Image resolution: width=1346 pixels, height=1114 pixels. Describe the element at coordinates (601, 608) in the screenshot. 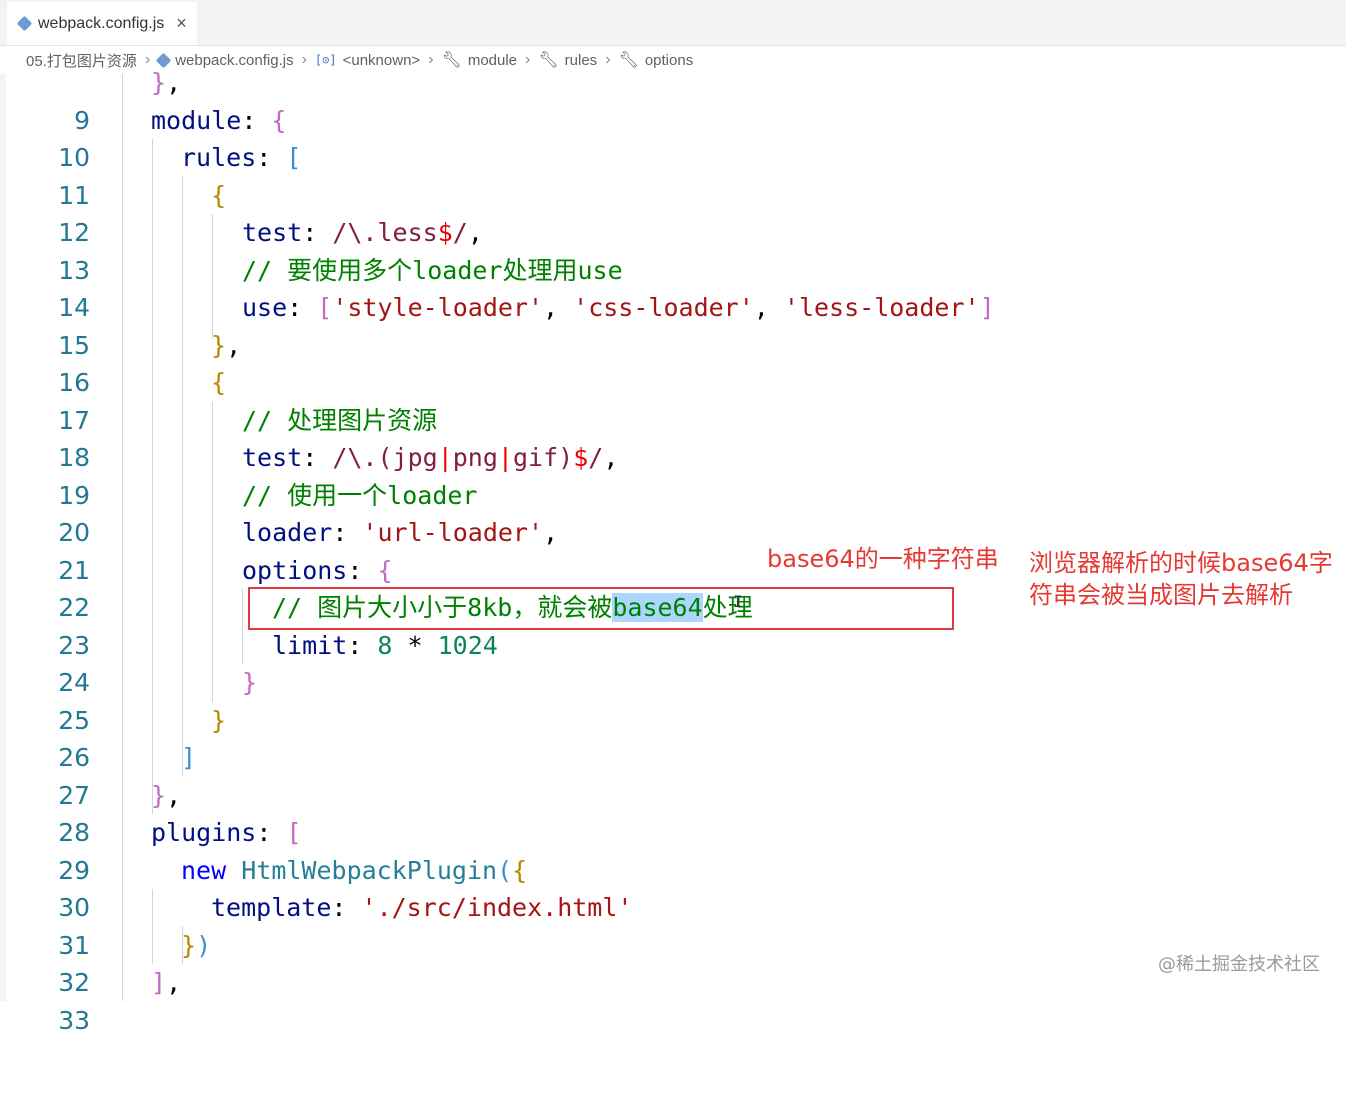

I see `highlight-box` at that location.